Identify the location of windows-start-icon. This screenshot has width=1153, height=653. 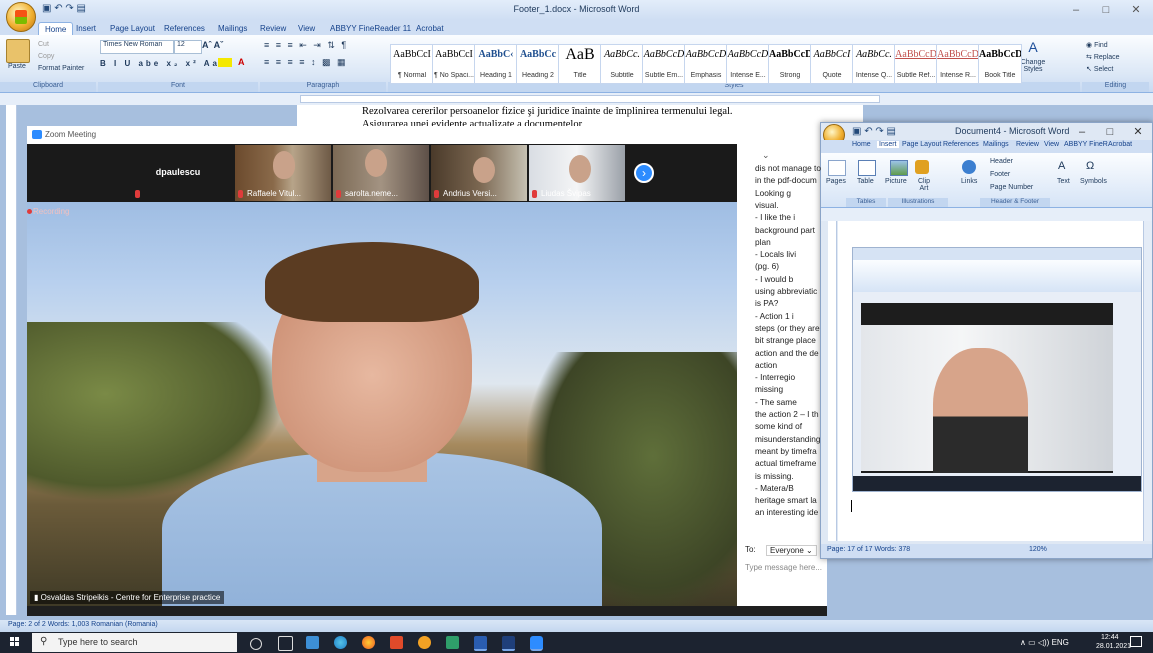
(15, 642).